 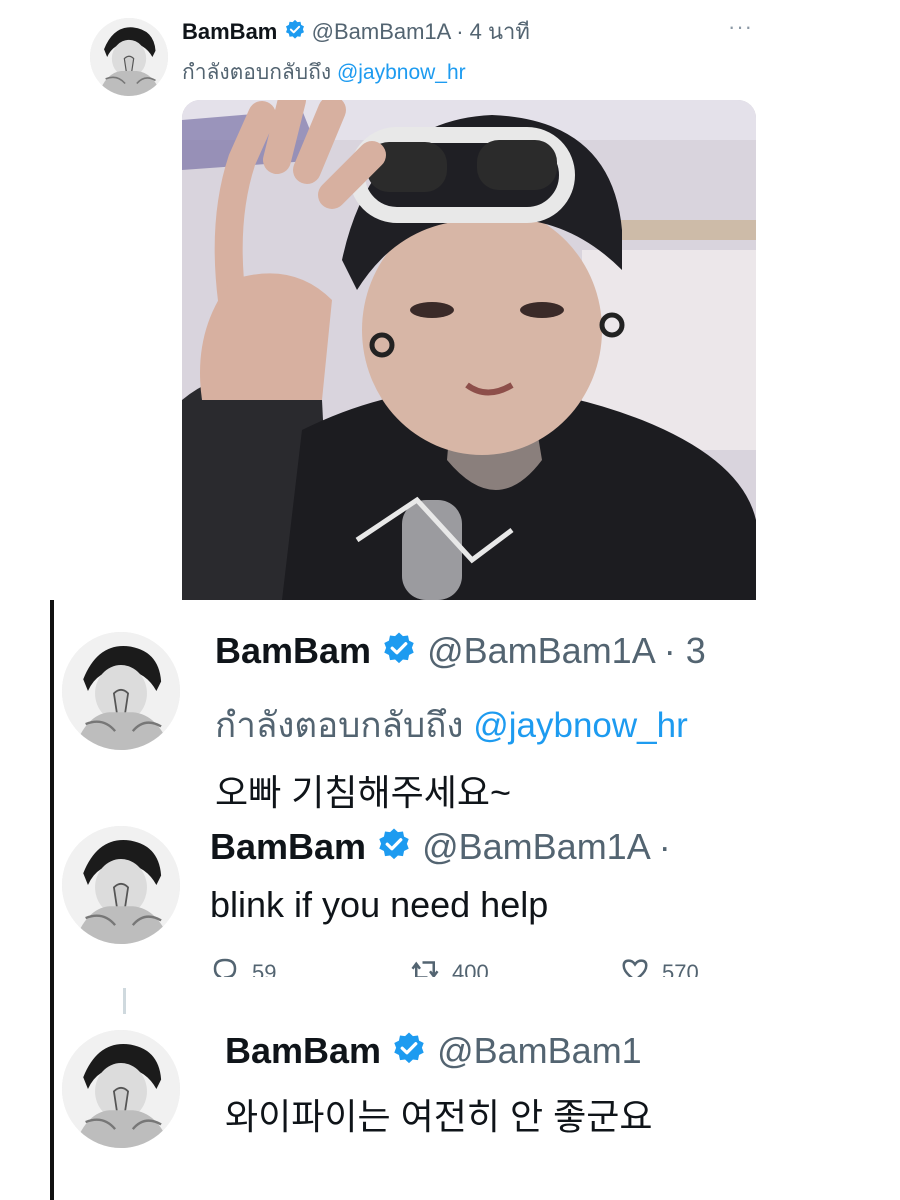 I want to click on like-icon, so click(x=635, y=966).